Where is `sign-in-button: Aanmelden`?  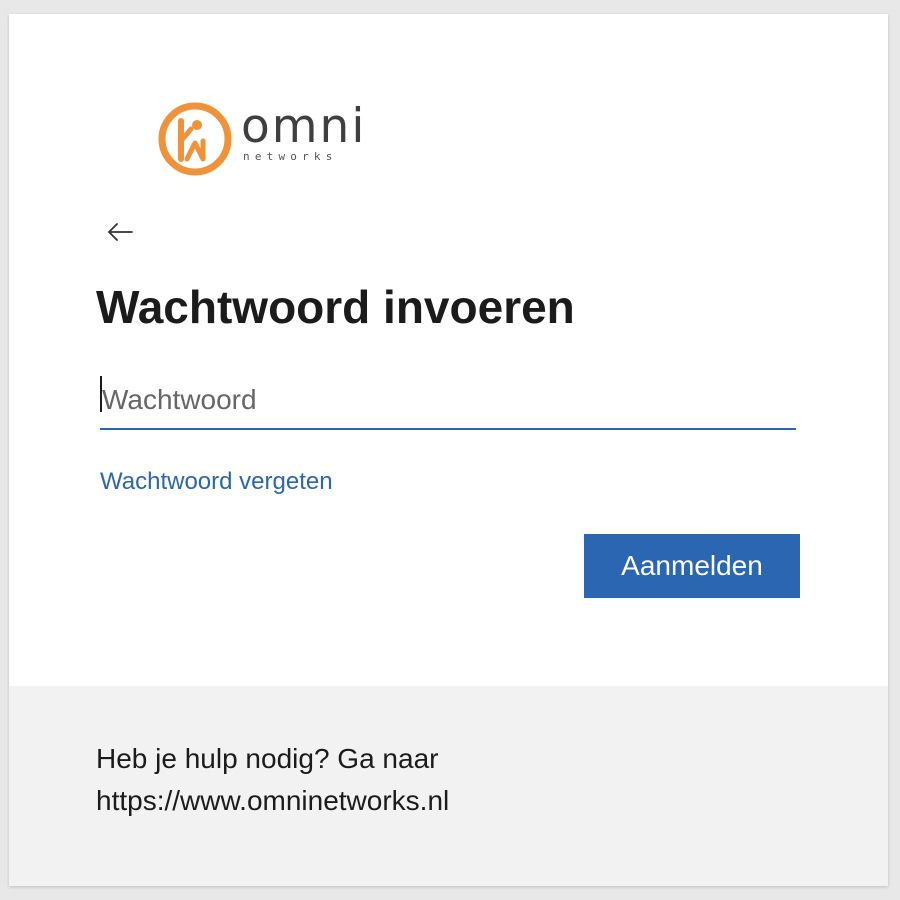
sign-in-button: Aanmelden is located at coordinates (692, 566).